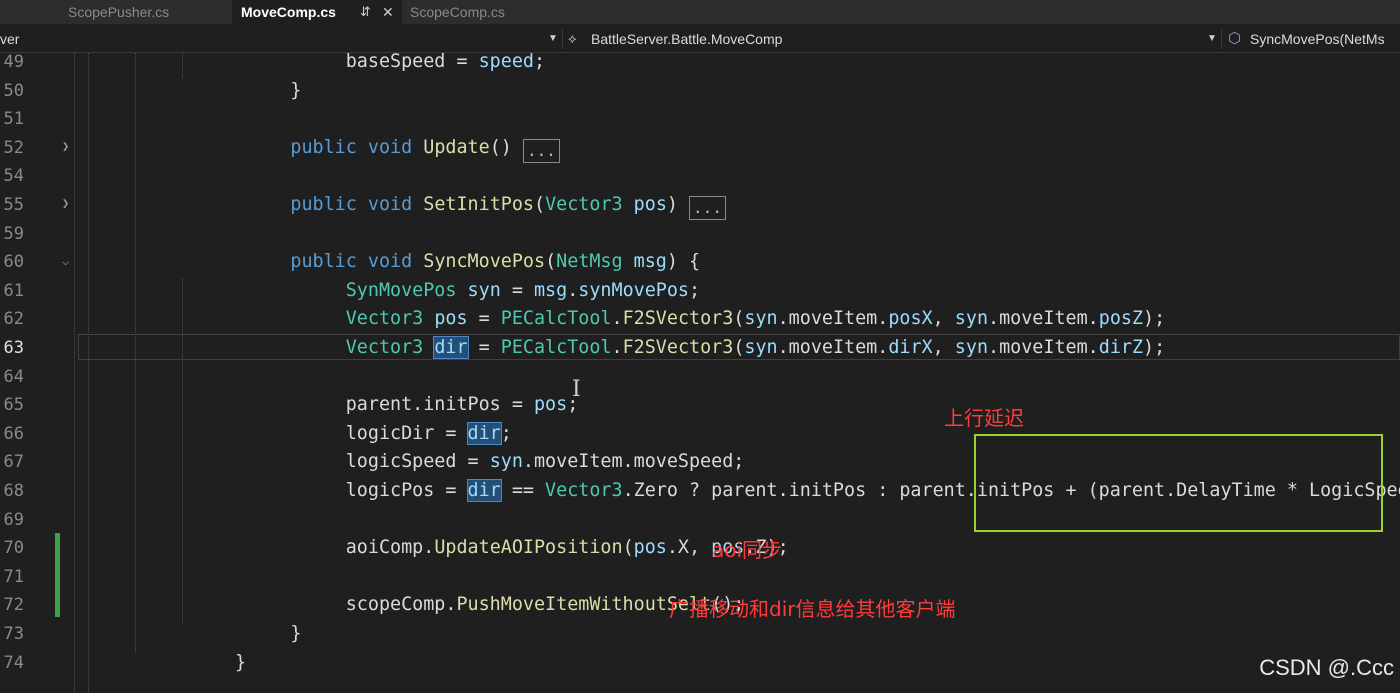 This screenshot has width=1400, height=693. I want to click on line-number: 69, so click(13, 520).